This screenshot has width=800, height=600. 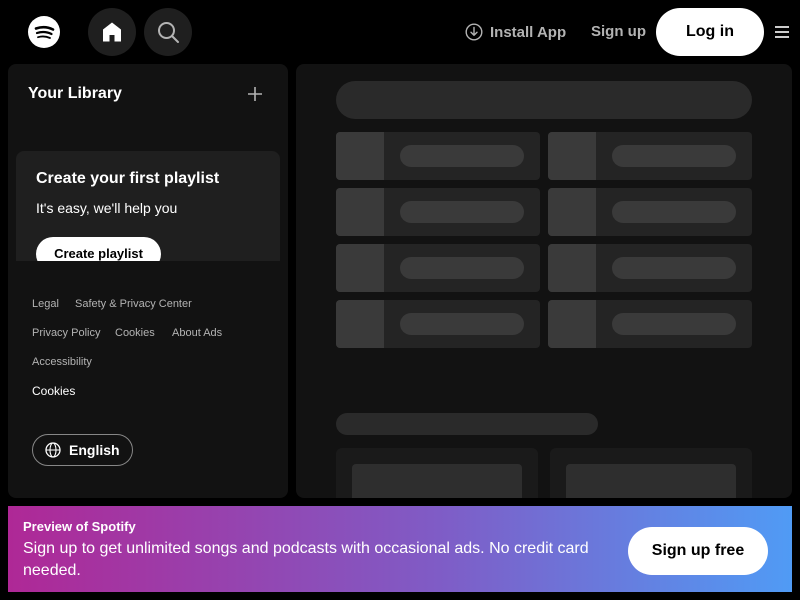 I want to click on footer-link-safety-privacy: Safety & Privacy Center, so click(x=133, y=304).